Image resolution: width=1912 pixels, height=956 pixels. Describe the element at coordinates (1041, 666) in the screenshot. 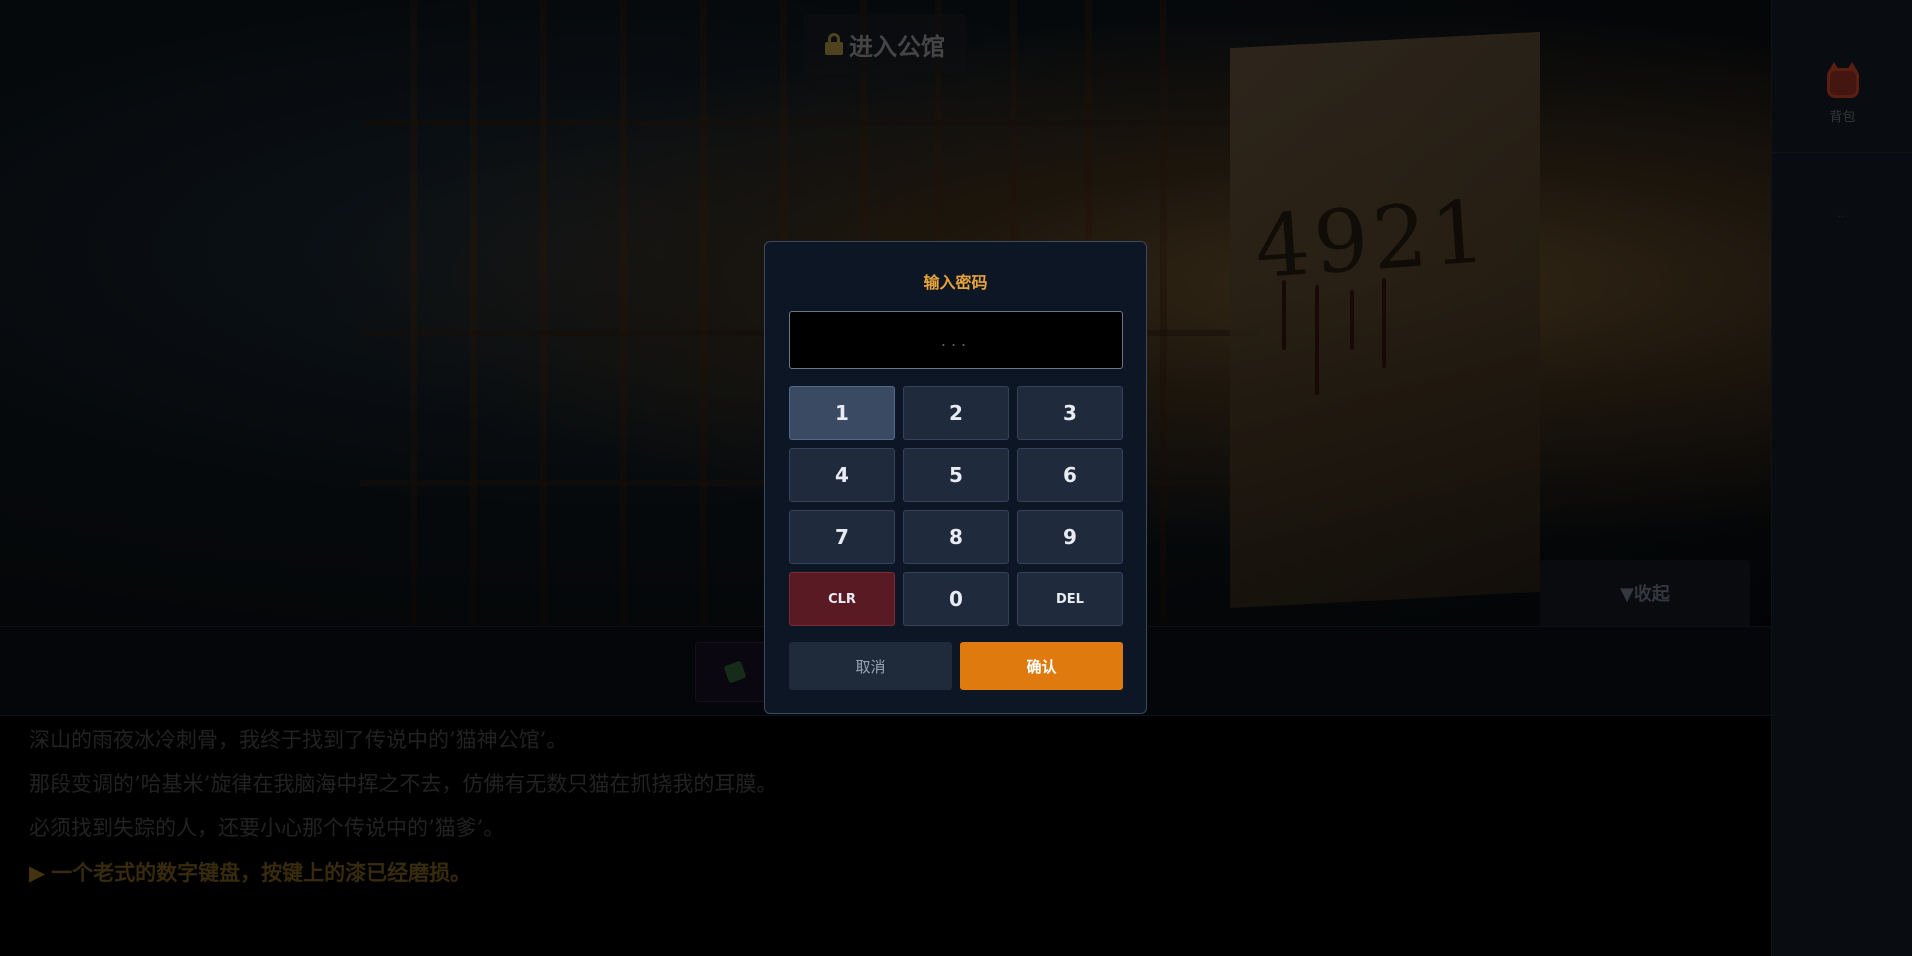

I see `confirm-button: 确认` at that location.